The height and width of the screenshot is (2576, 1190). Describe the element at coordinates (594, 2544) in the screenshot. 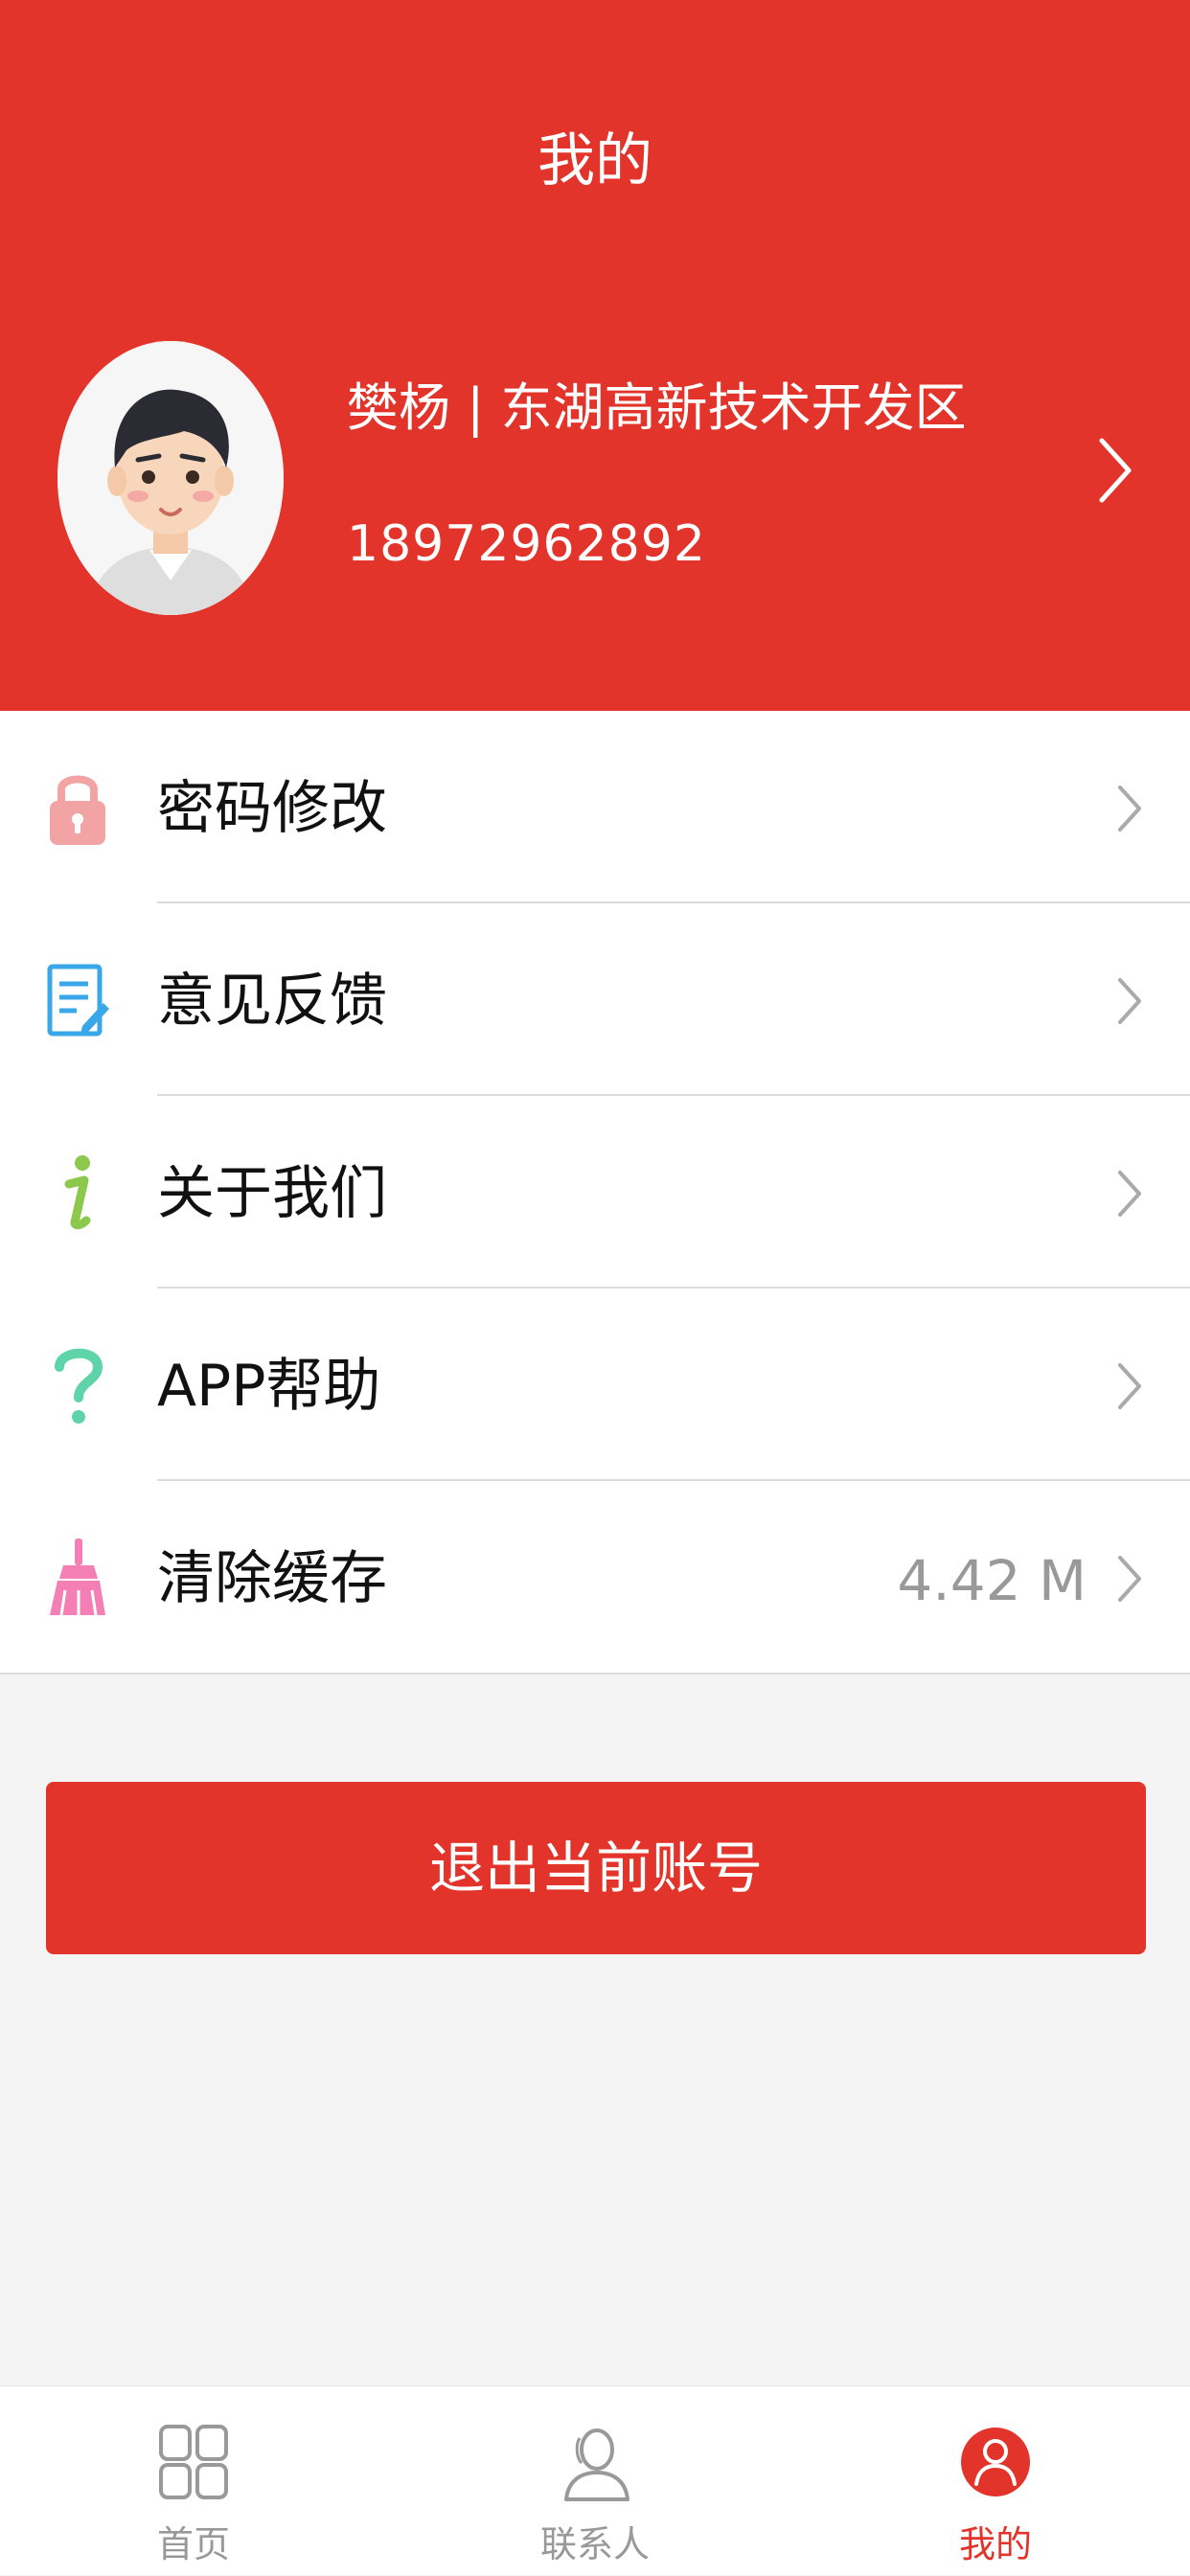

I see `tab-label: 联系人` at that location.